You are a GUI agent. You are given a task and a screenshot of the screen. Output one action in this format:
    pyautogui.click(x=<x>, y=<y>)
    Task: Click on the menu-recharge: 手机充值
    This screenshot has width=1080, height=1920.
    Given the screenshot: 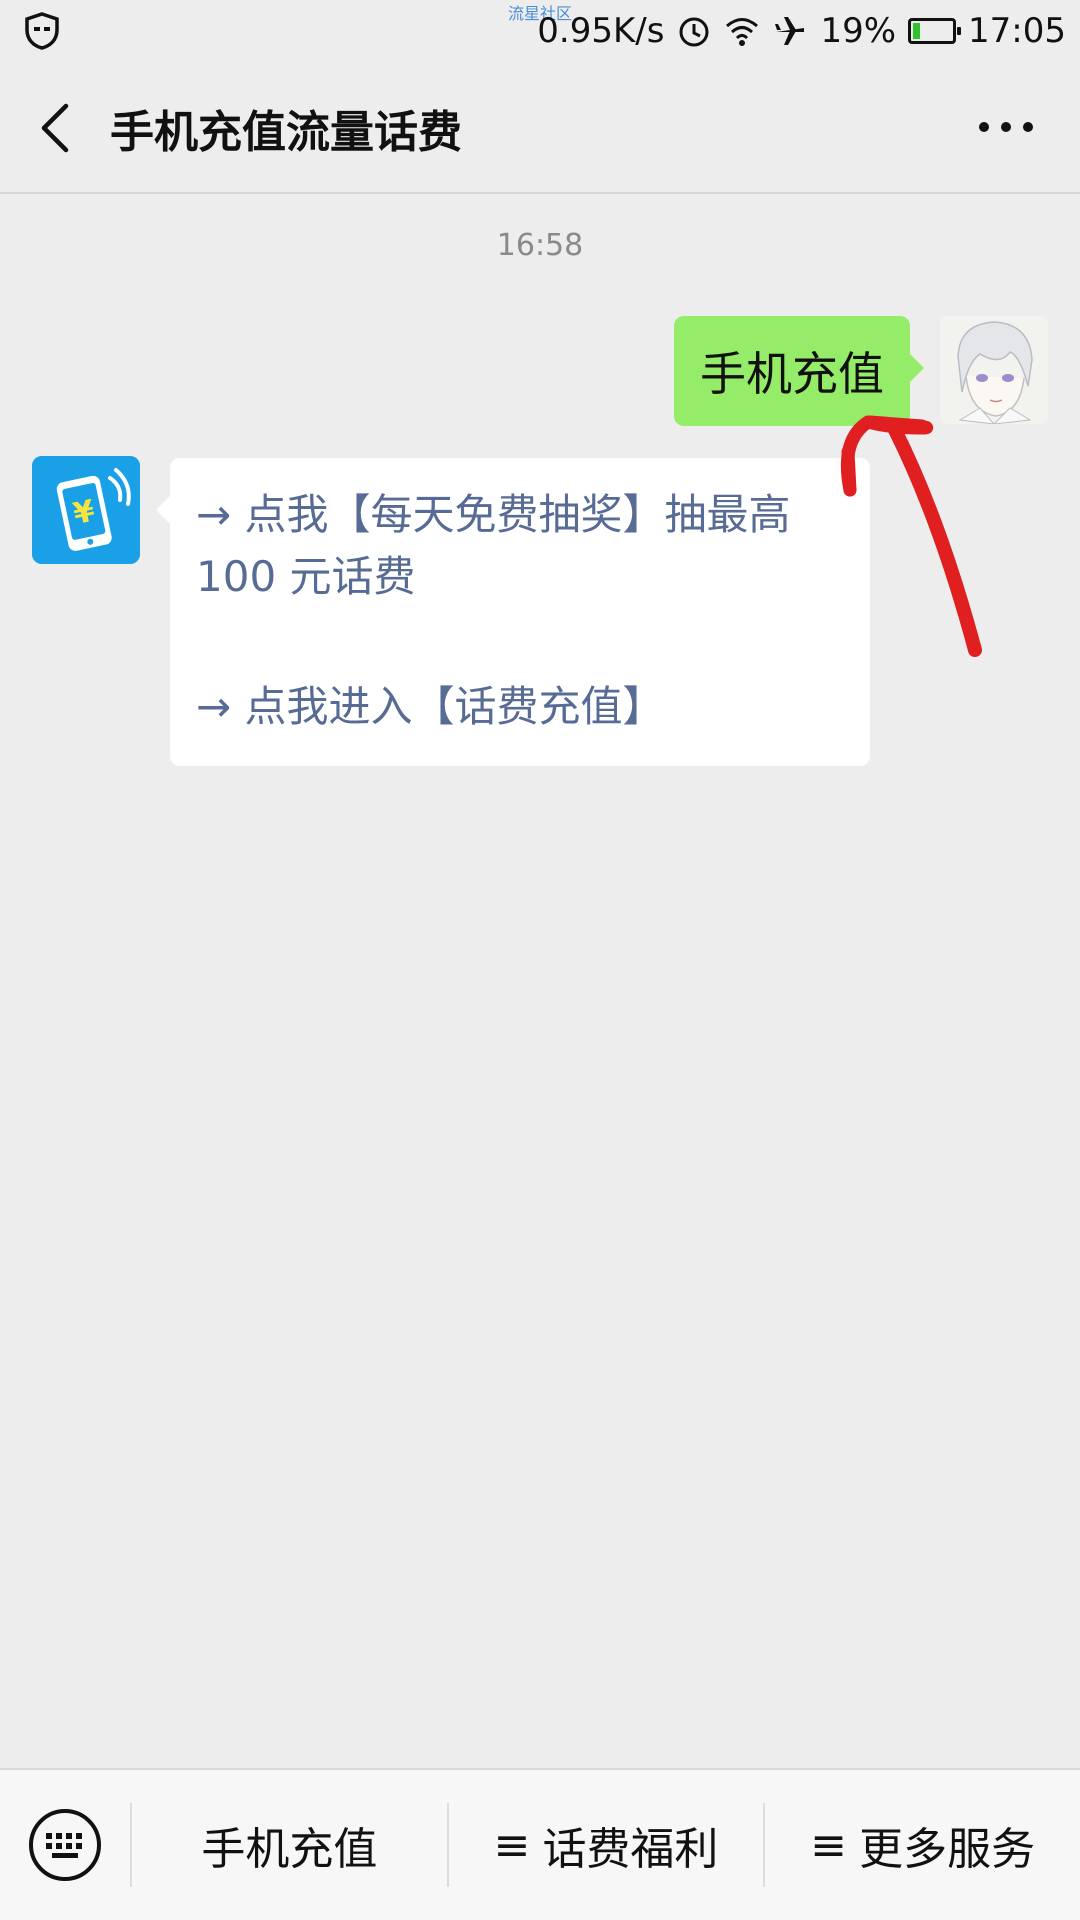 What is the action you would take?
    pyautogui.click(x=289, y=1845)
    